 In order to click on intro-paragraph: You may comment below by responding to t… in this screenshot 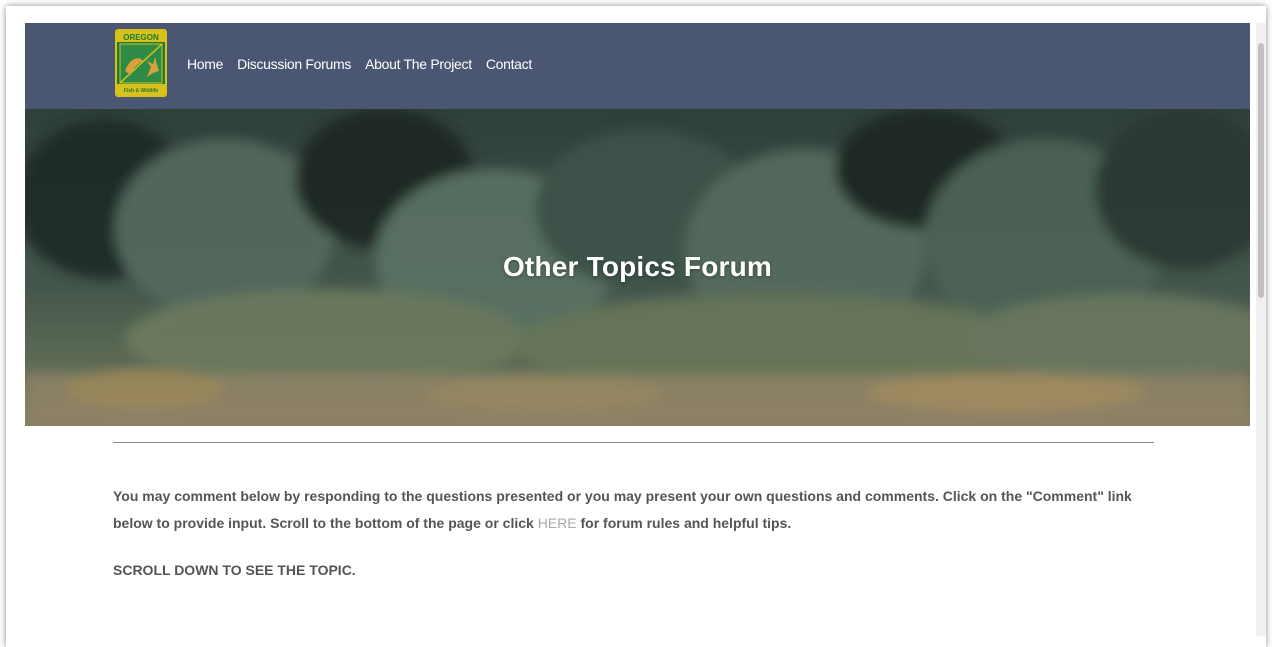, I will do `click(633, 510)`.